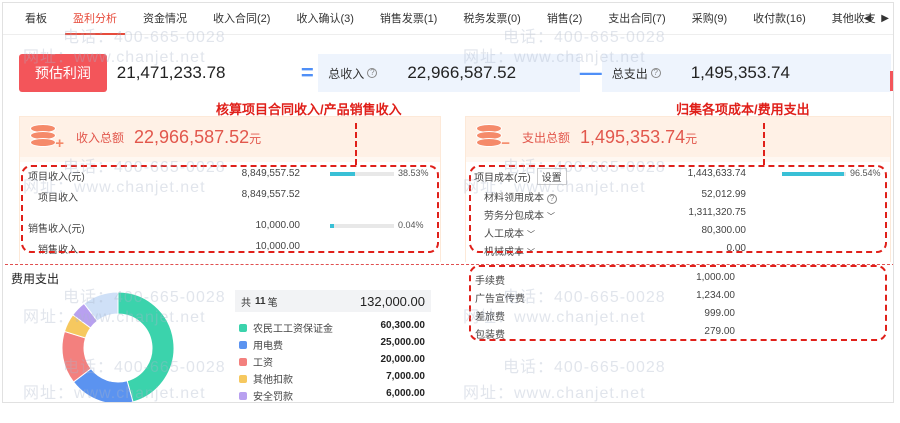  What do you see at coordinates (779, 19) in the screenshot?
I see `tab-payments: 收付款(16)` at bounding box center [779, 19].